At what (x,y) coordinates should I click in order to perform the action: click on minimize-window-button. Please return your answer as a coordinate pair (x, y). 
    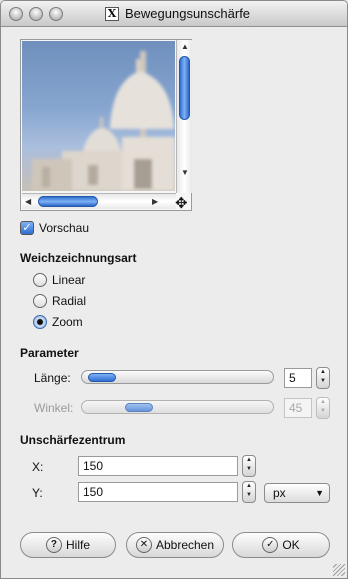
    Looking at the image, I should click on (36, 14).